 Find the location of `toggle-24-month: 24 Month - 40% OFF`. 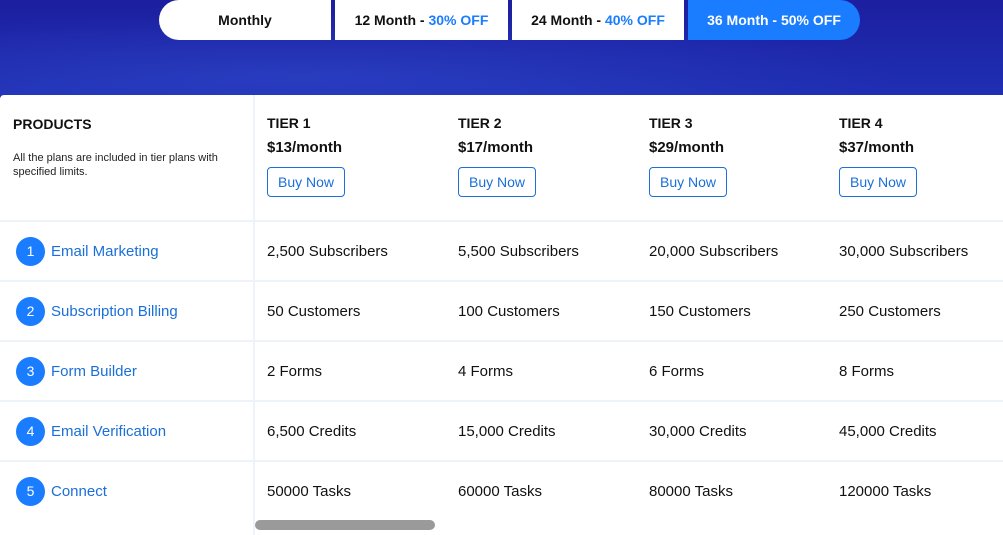

toggle-24-month: 24 Month - 40% OFF is located at coordinates (598, 20).